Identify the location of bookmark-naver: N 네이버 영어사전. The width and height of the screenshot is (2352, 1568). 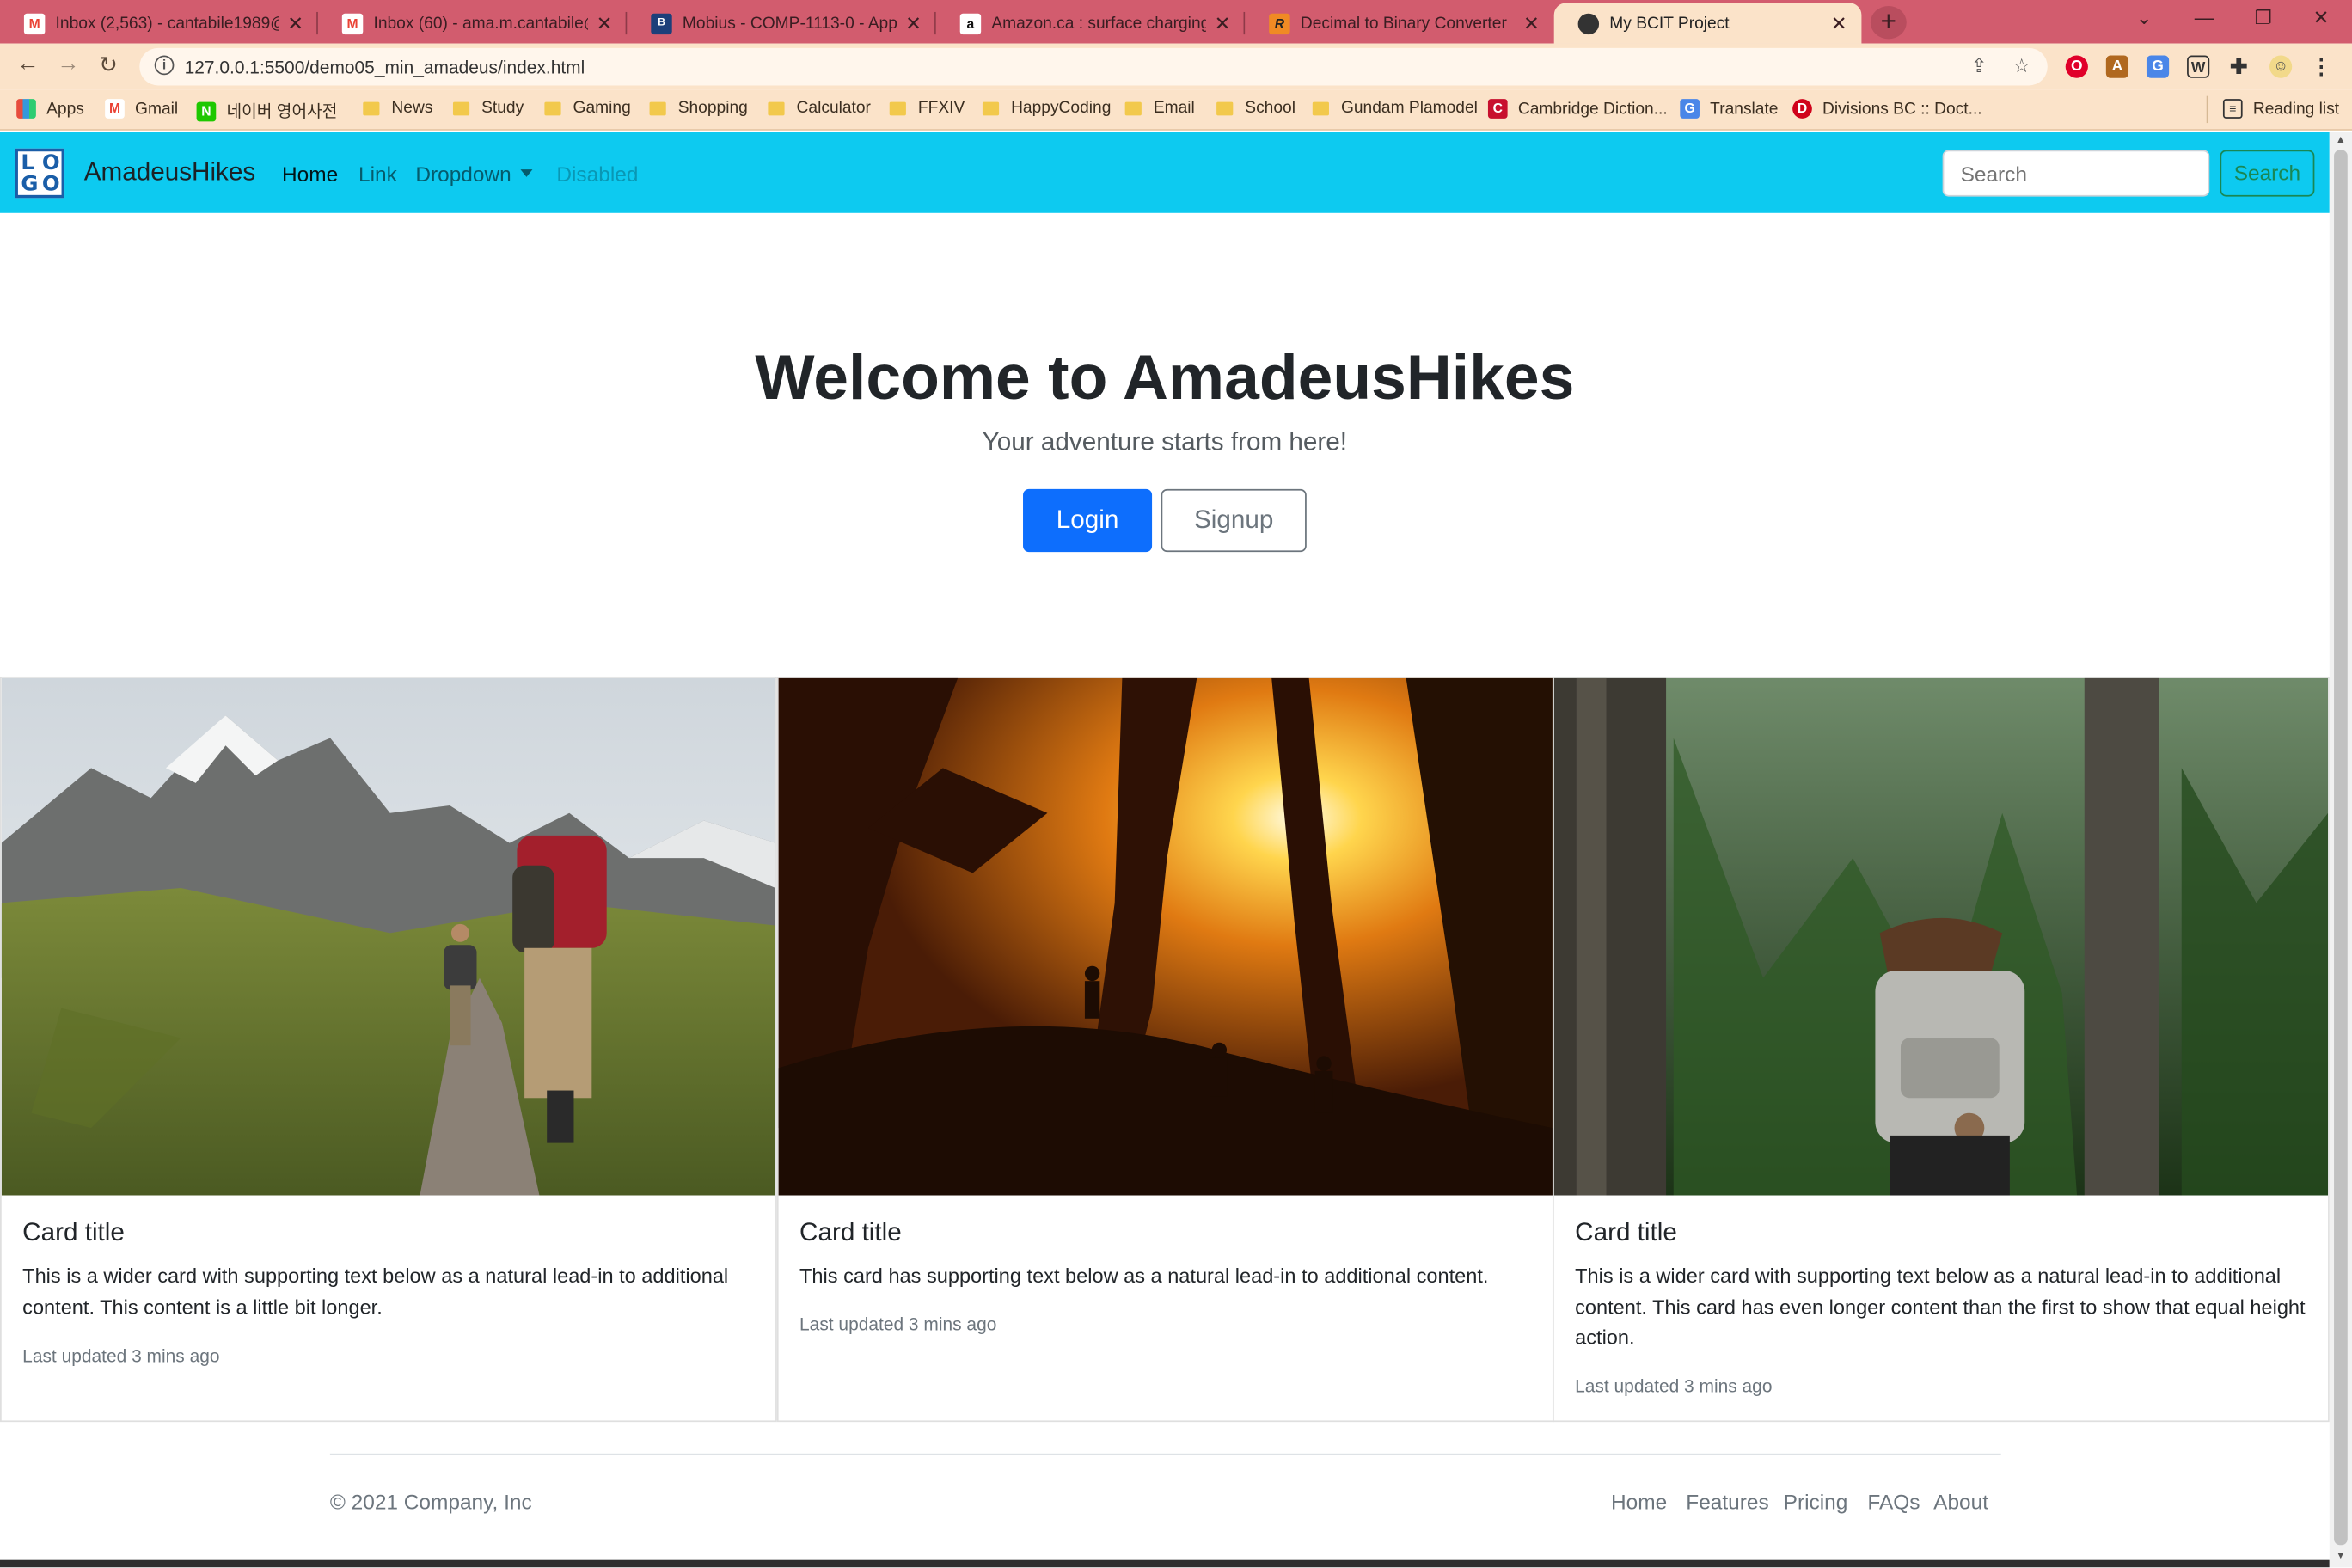
(266, 111).